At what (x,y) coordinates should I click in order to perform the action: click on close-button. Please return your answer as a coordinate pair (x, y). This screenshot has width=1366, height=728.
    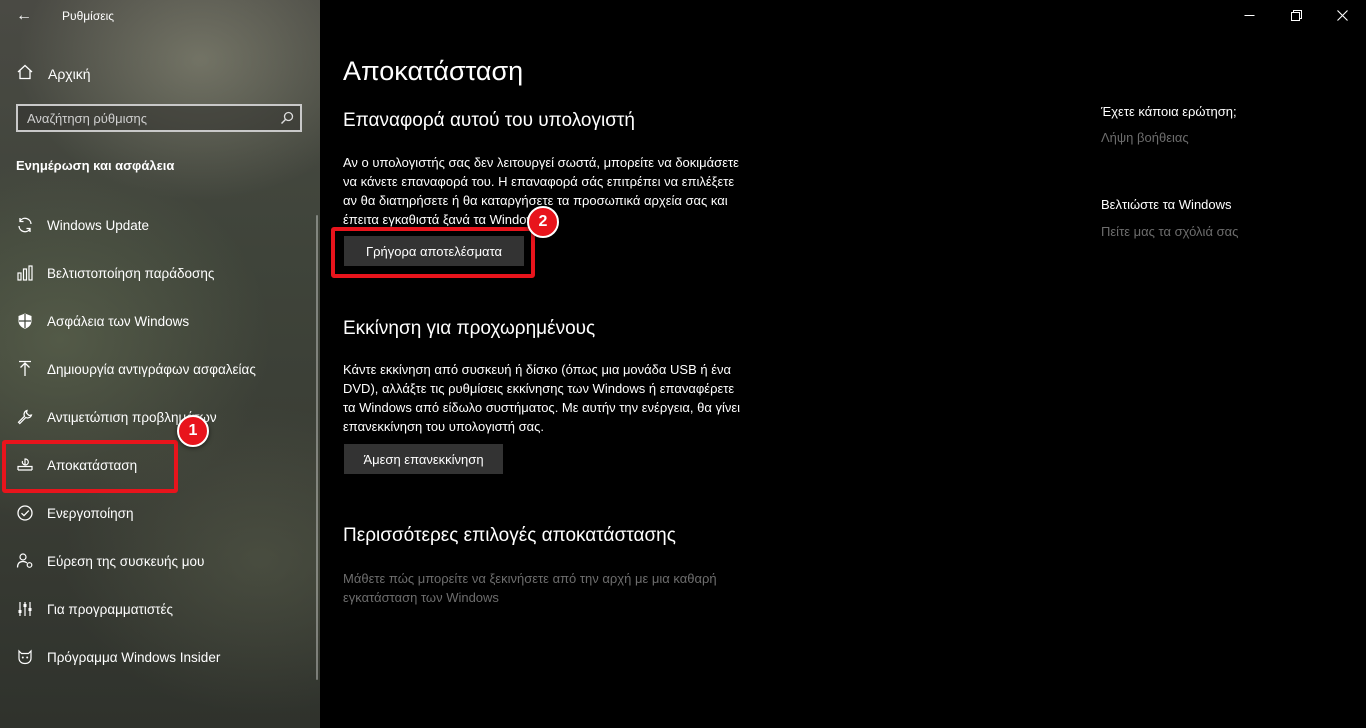
    Looking at the image, I should click on (1342, 16).